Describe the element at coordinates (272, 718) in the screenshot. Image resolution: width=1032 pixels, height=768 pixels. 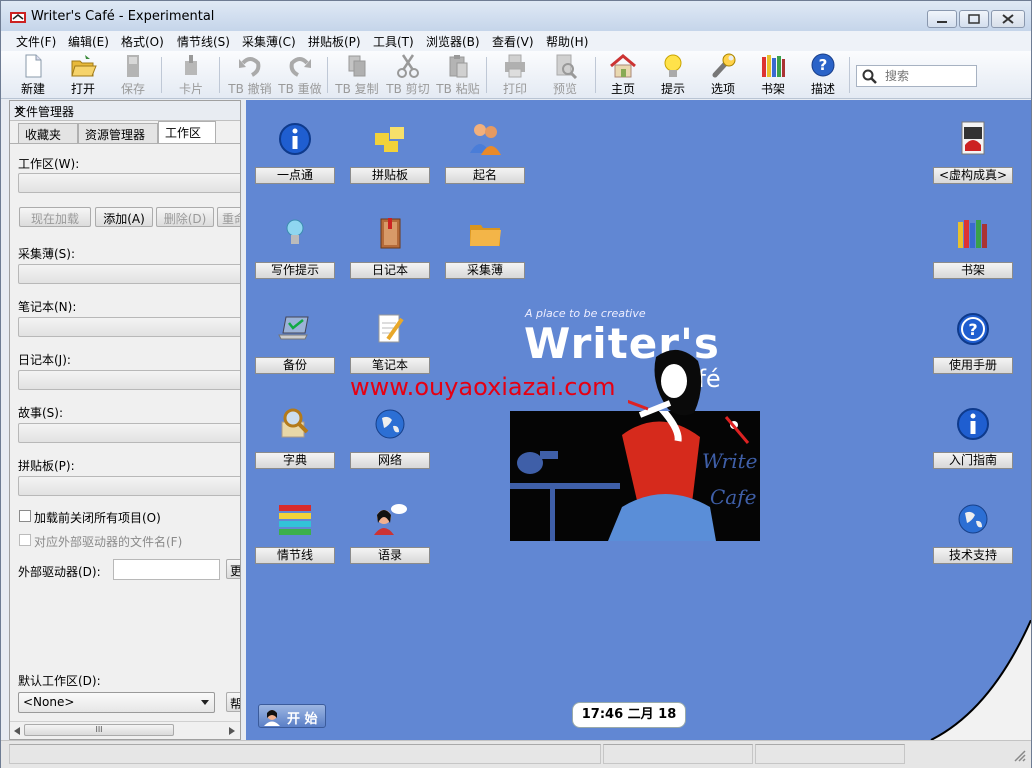
I see `user-avatar-icon` at that location.